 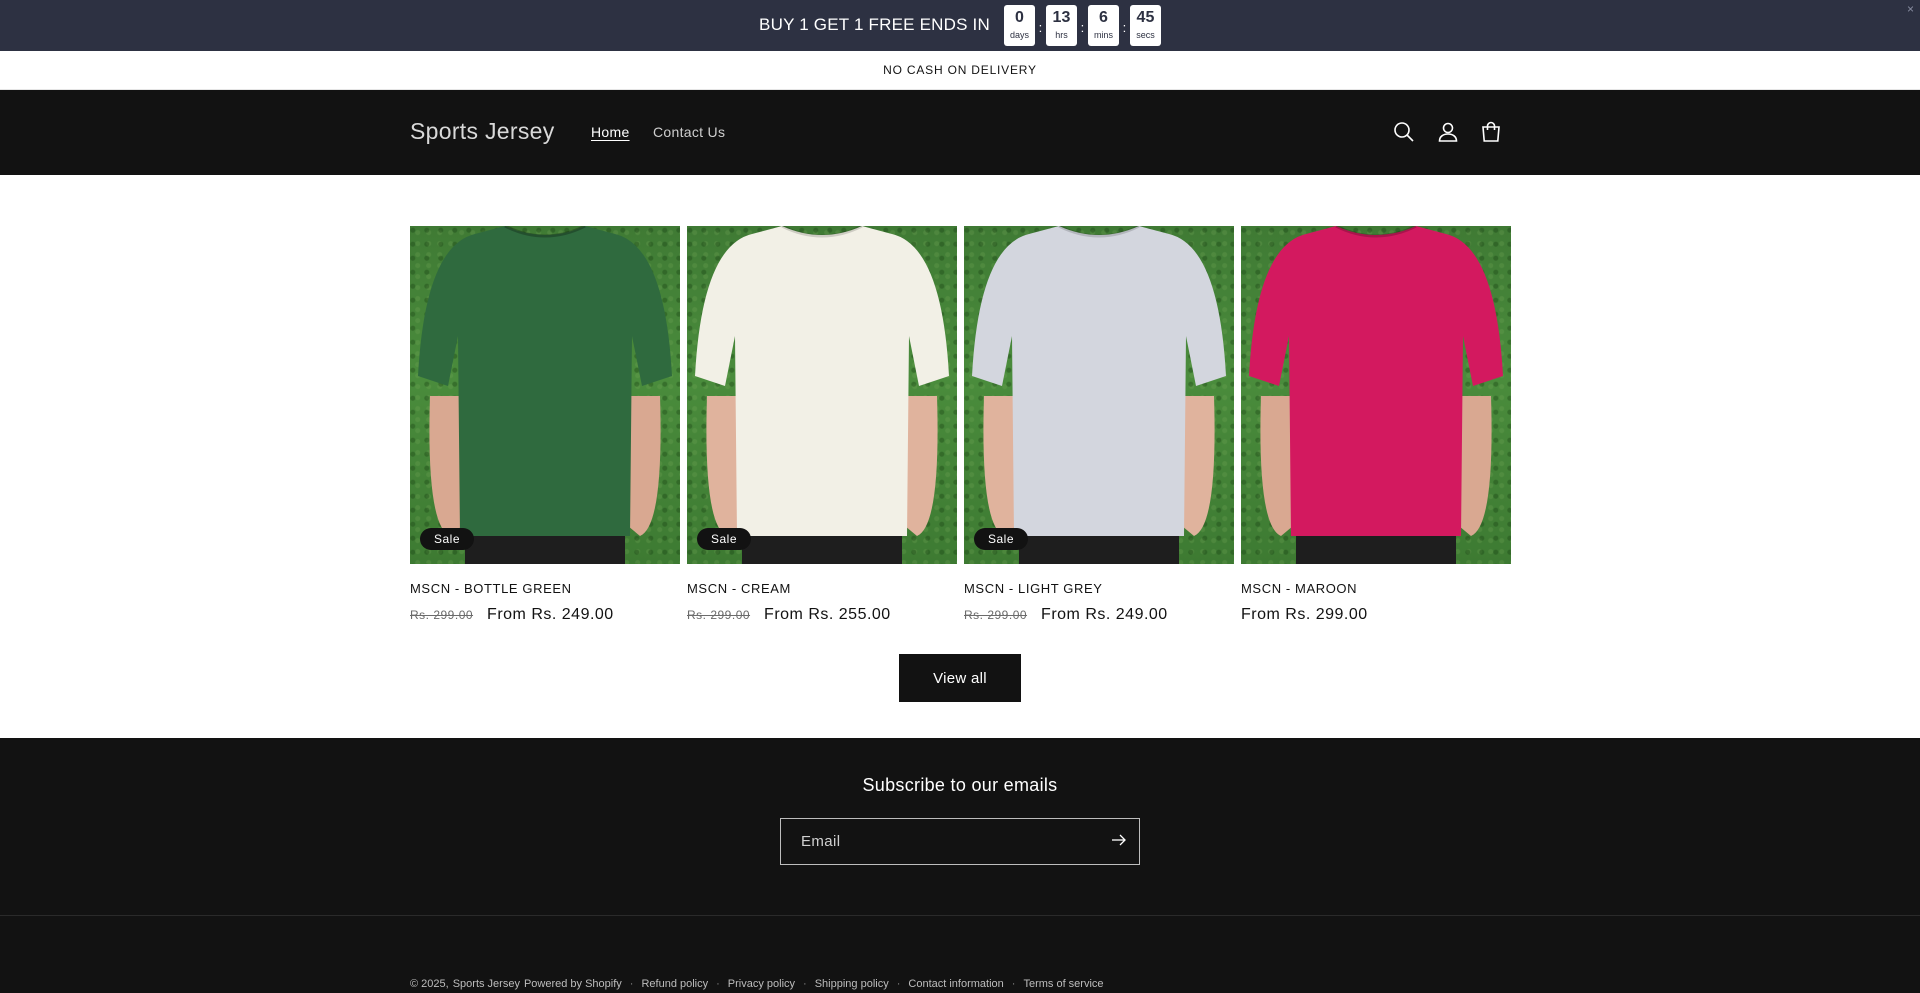 I want to click on store-logo: Sports Jersey, so click(x=482, y=131).